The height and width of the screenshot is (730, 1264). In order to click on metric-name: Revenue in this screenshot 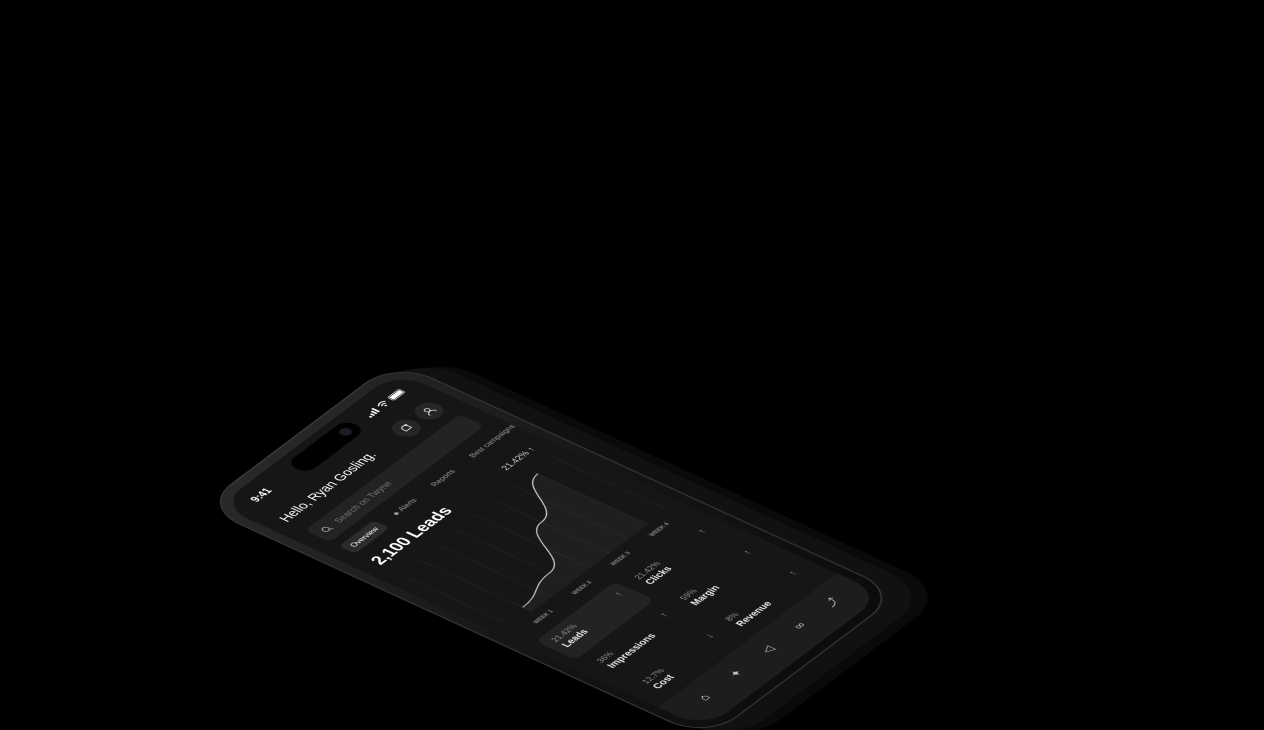, I will do `click(754, 613)`.